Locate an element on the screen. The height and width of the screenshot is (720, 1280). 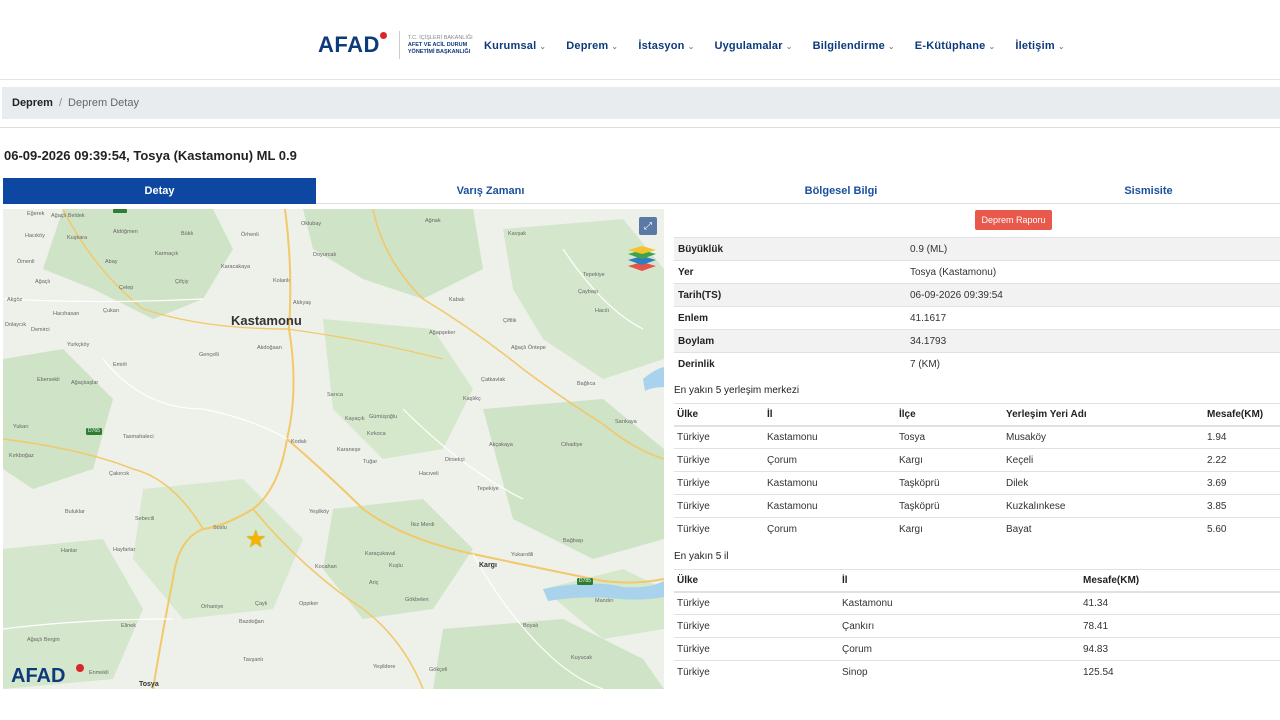
layers-icon is located at coordinates (642, 259).